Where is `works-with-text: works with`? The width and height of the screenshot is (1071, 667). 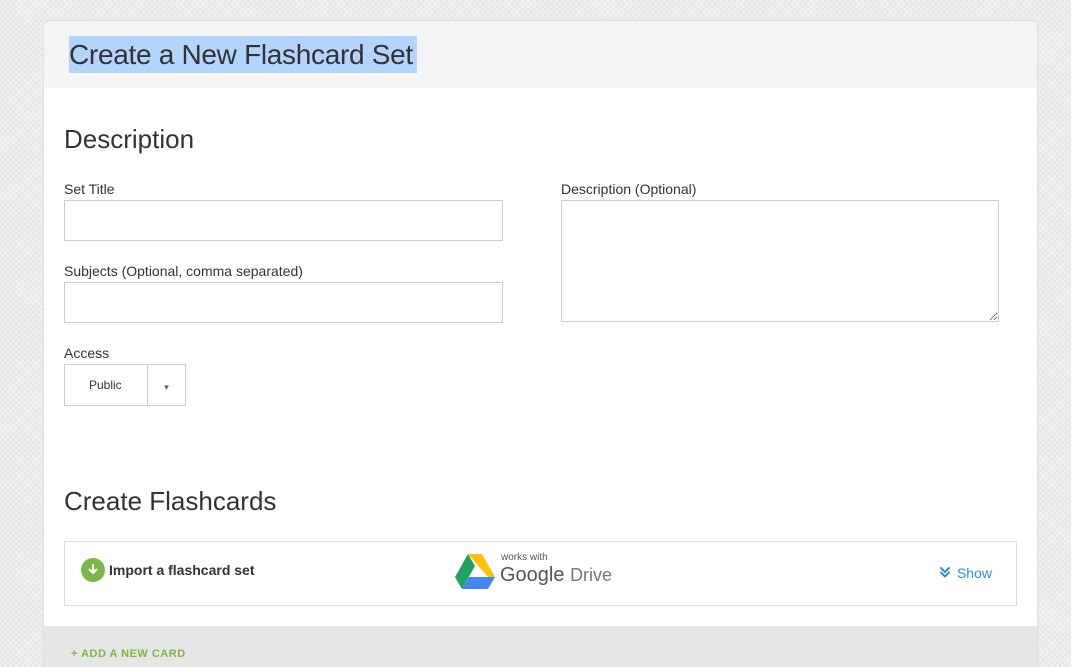 works-with-text: works with is located at coordinates (524, 557).